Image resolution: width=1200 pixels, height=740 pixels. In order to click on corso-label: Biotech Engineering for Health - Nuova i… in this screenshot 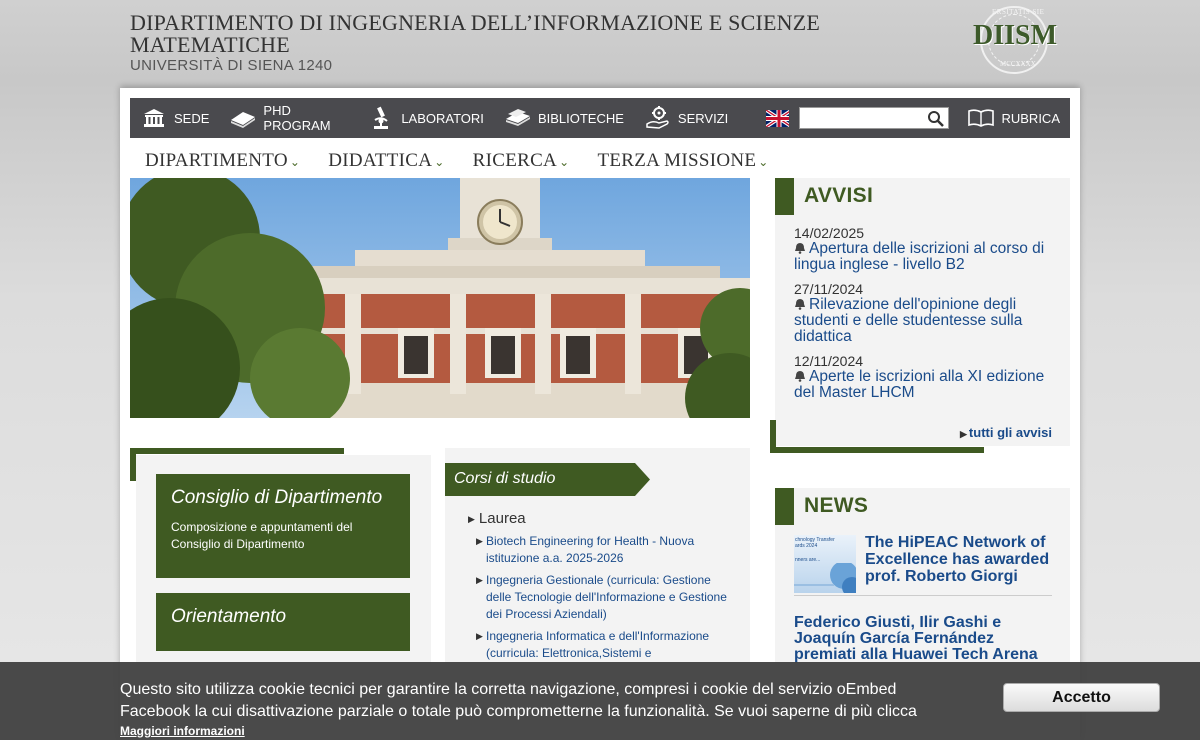, I will do `click(590, 549)`.